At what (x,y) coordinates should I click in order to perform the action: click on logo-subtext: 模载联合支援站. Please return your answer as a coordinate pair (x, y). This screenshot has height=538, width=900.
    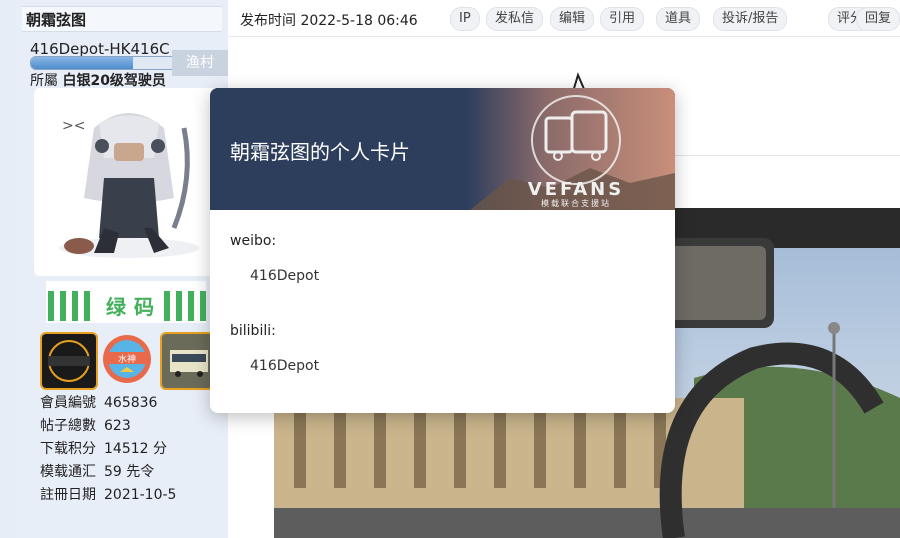
    Looking at the image, I should click on (576, 203).